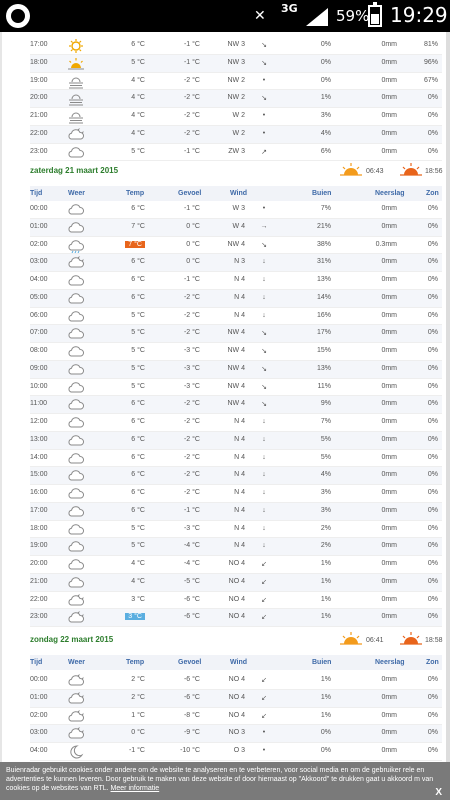  Describe the element at coordinates (236, 263) in the screenshot. I see `forecast-row: 03:00 6 °C 0 °C N 3 ↓ 31% 0mm 0%` at that location.